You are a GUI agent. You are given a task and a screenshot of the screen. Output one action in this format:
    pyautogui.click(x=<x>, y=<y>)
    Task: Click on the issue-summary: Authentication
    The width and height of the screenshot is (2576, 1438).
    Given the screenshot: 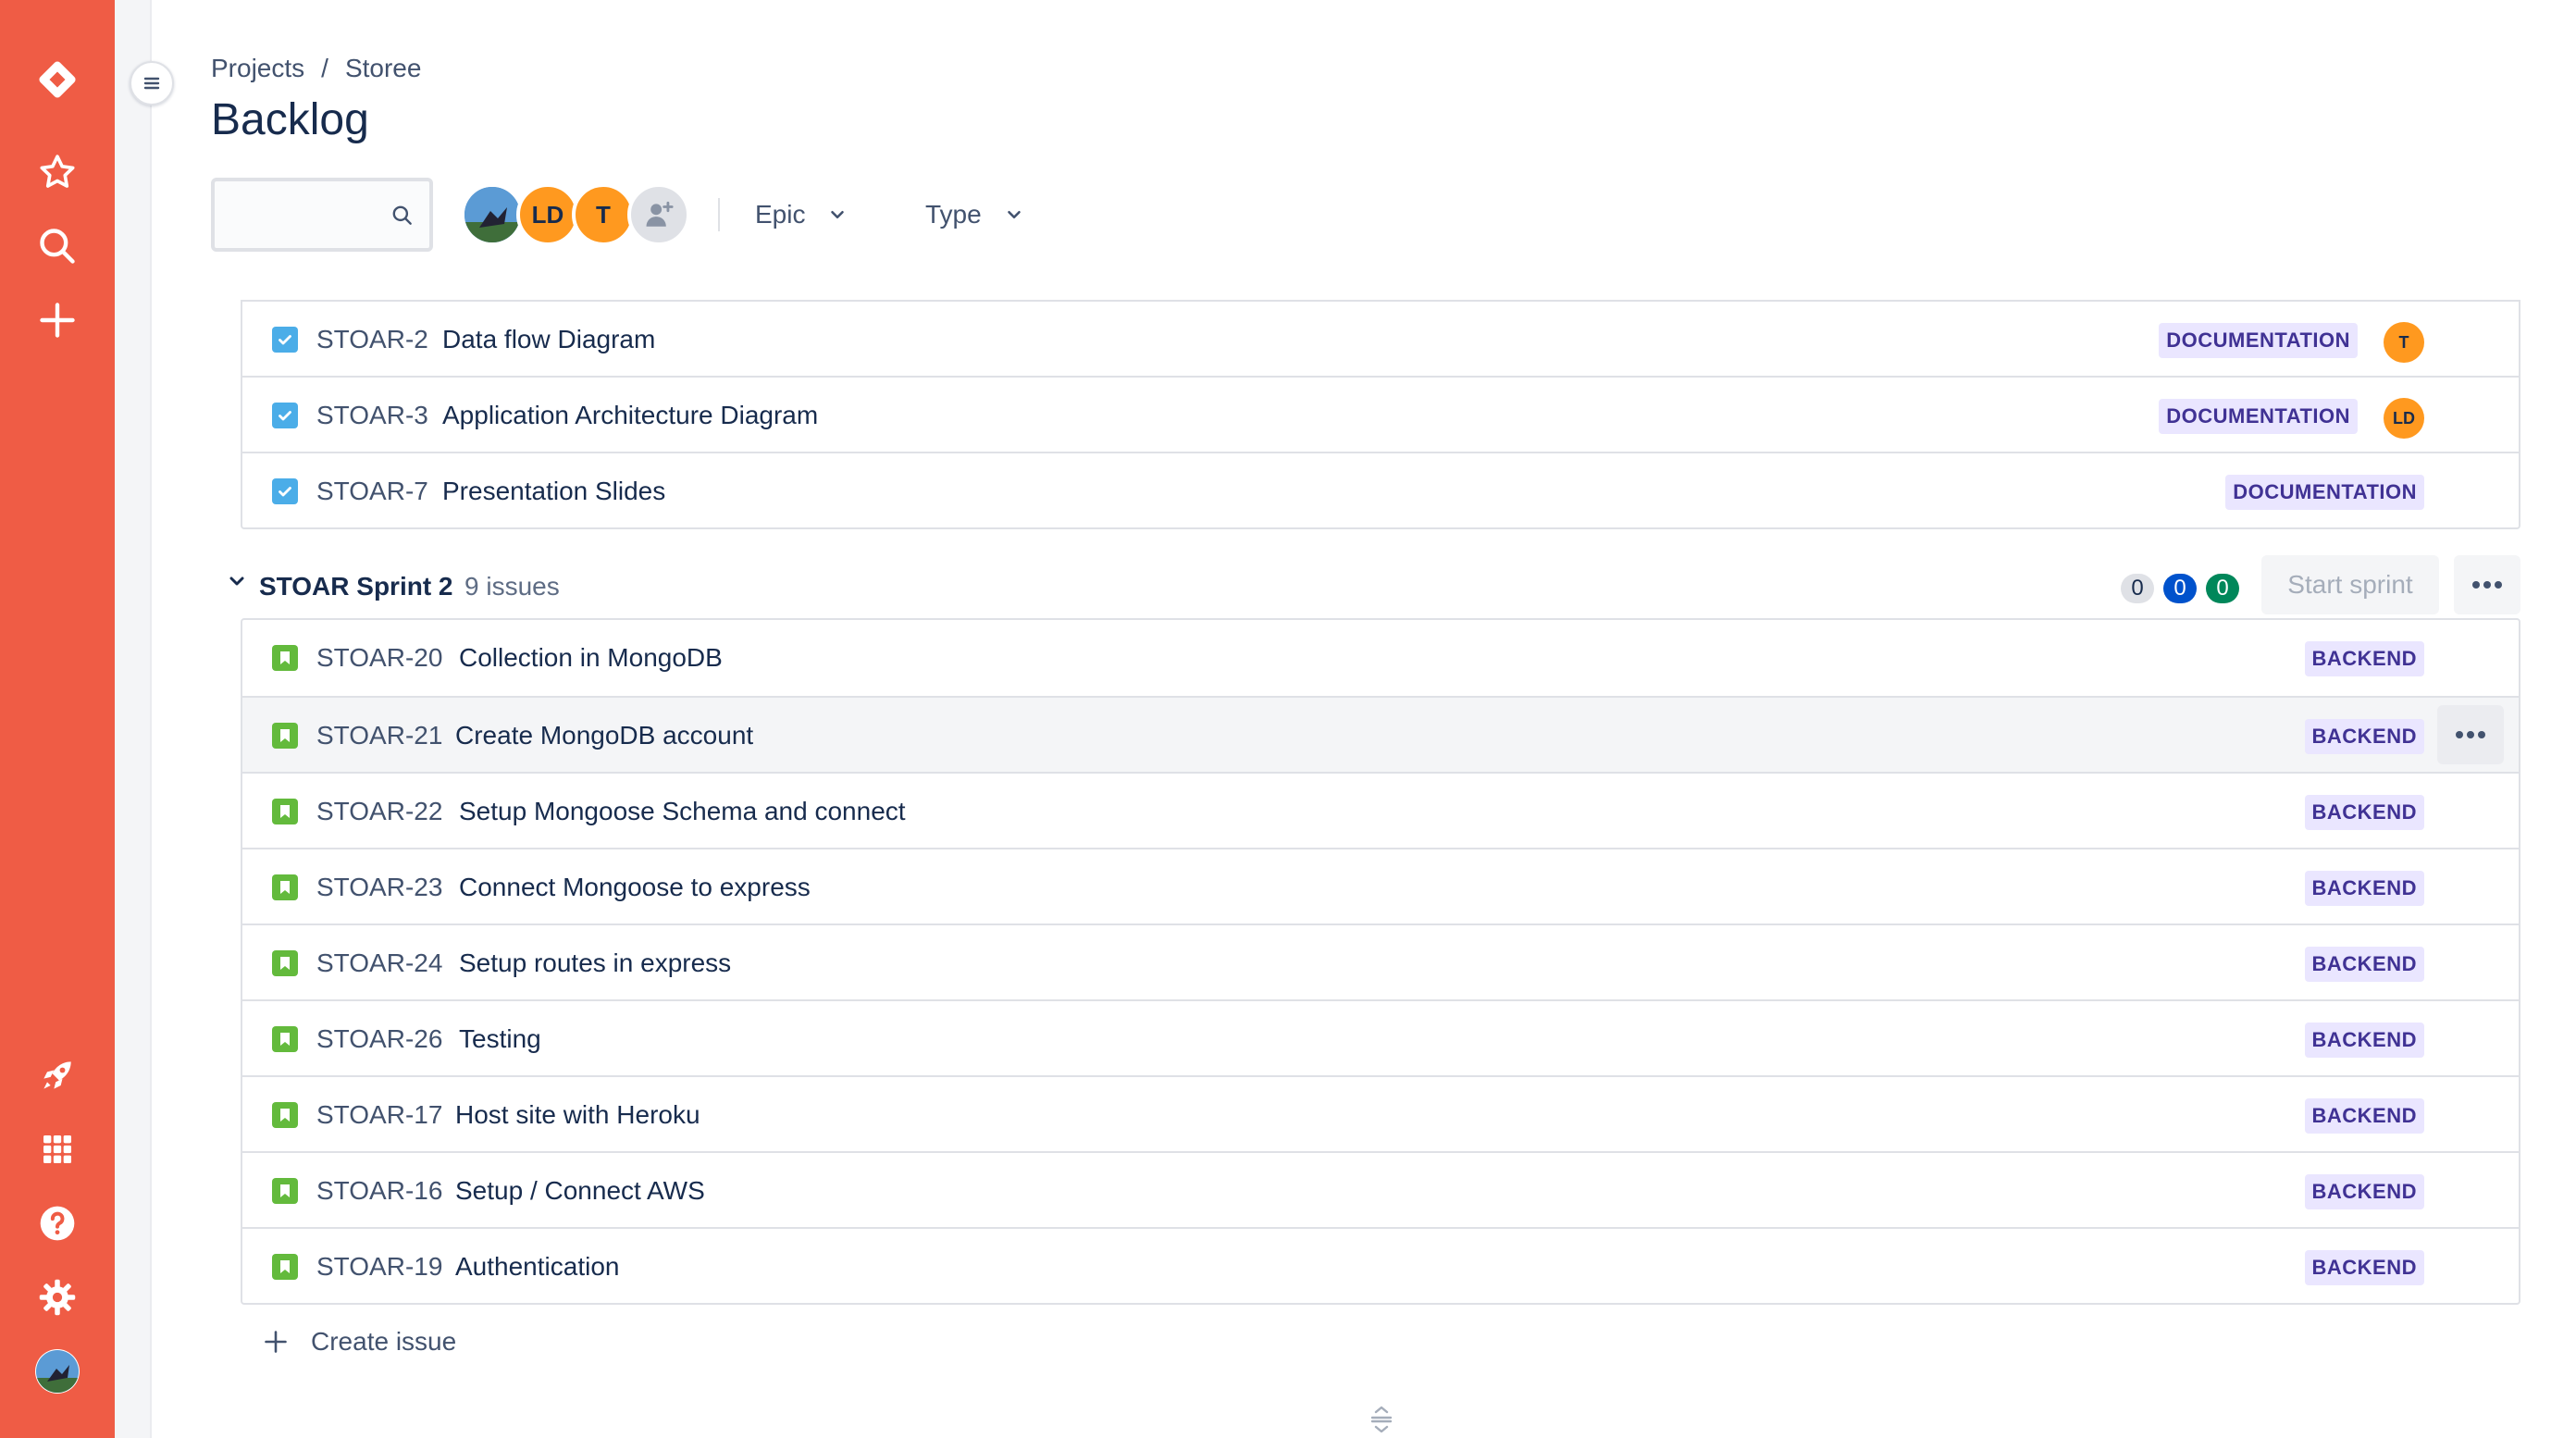 What is the action you would take?
    pyautogui.click(x=537, y=1266)
    